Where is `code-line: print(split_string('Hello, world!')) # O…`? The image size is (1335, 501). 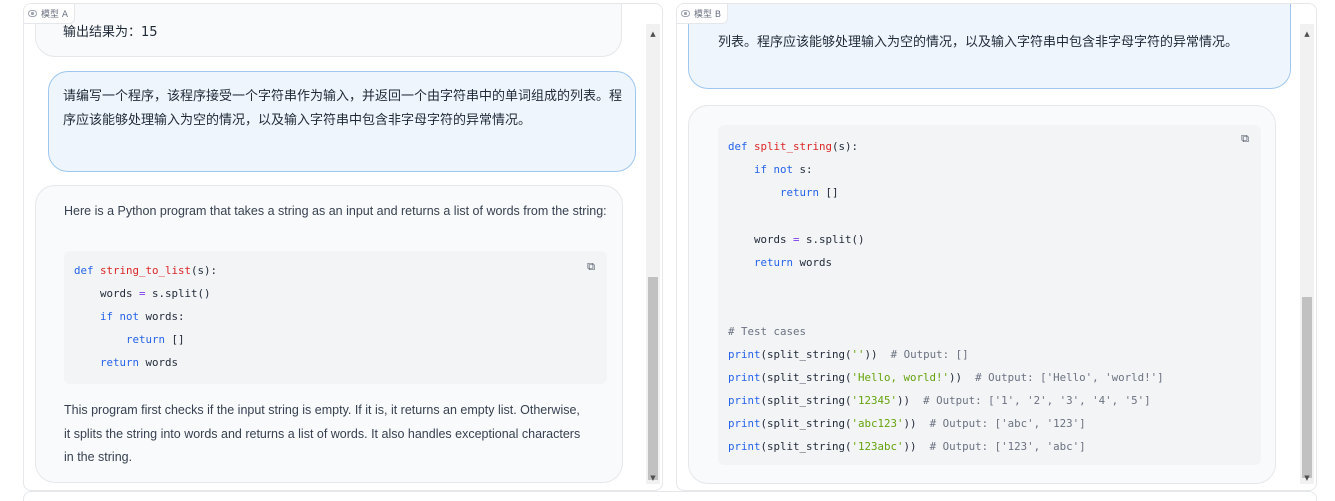 code-line: print(split_string('Hello, world!')) # O… is located at coordinates (946, 377).